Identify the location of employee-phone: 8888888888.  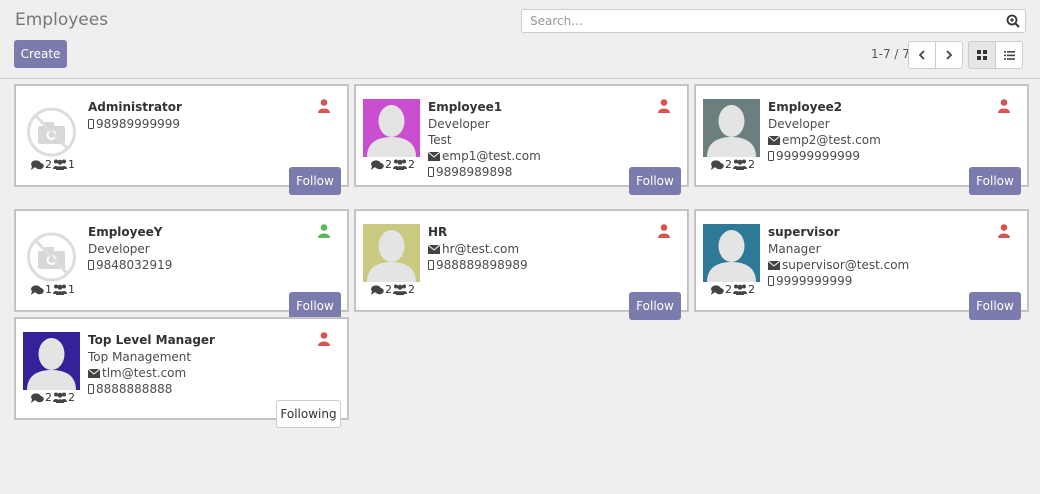
(130, 389).